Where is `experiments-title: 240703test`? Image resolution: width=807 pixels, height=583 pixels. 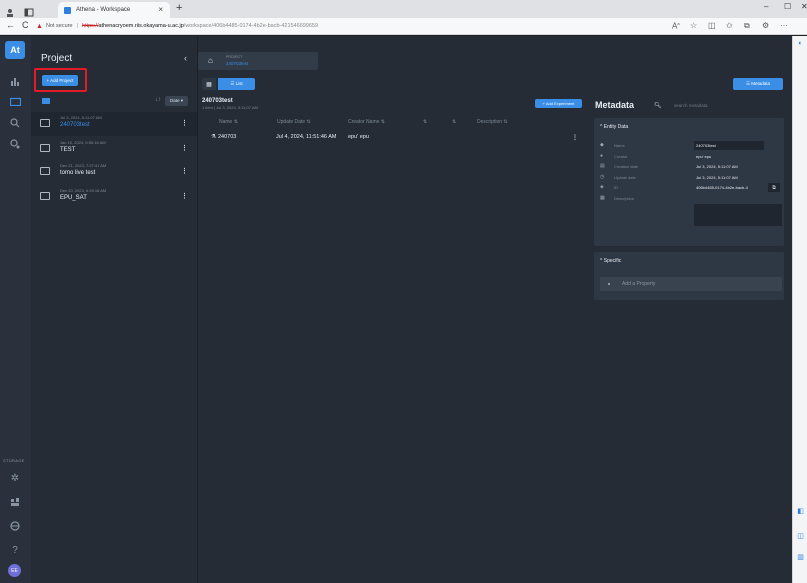 experiments-title: 240703test is located at coordinates (217, 101).